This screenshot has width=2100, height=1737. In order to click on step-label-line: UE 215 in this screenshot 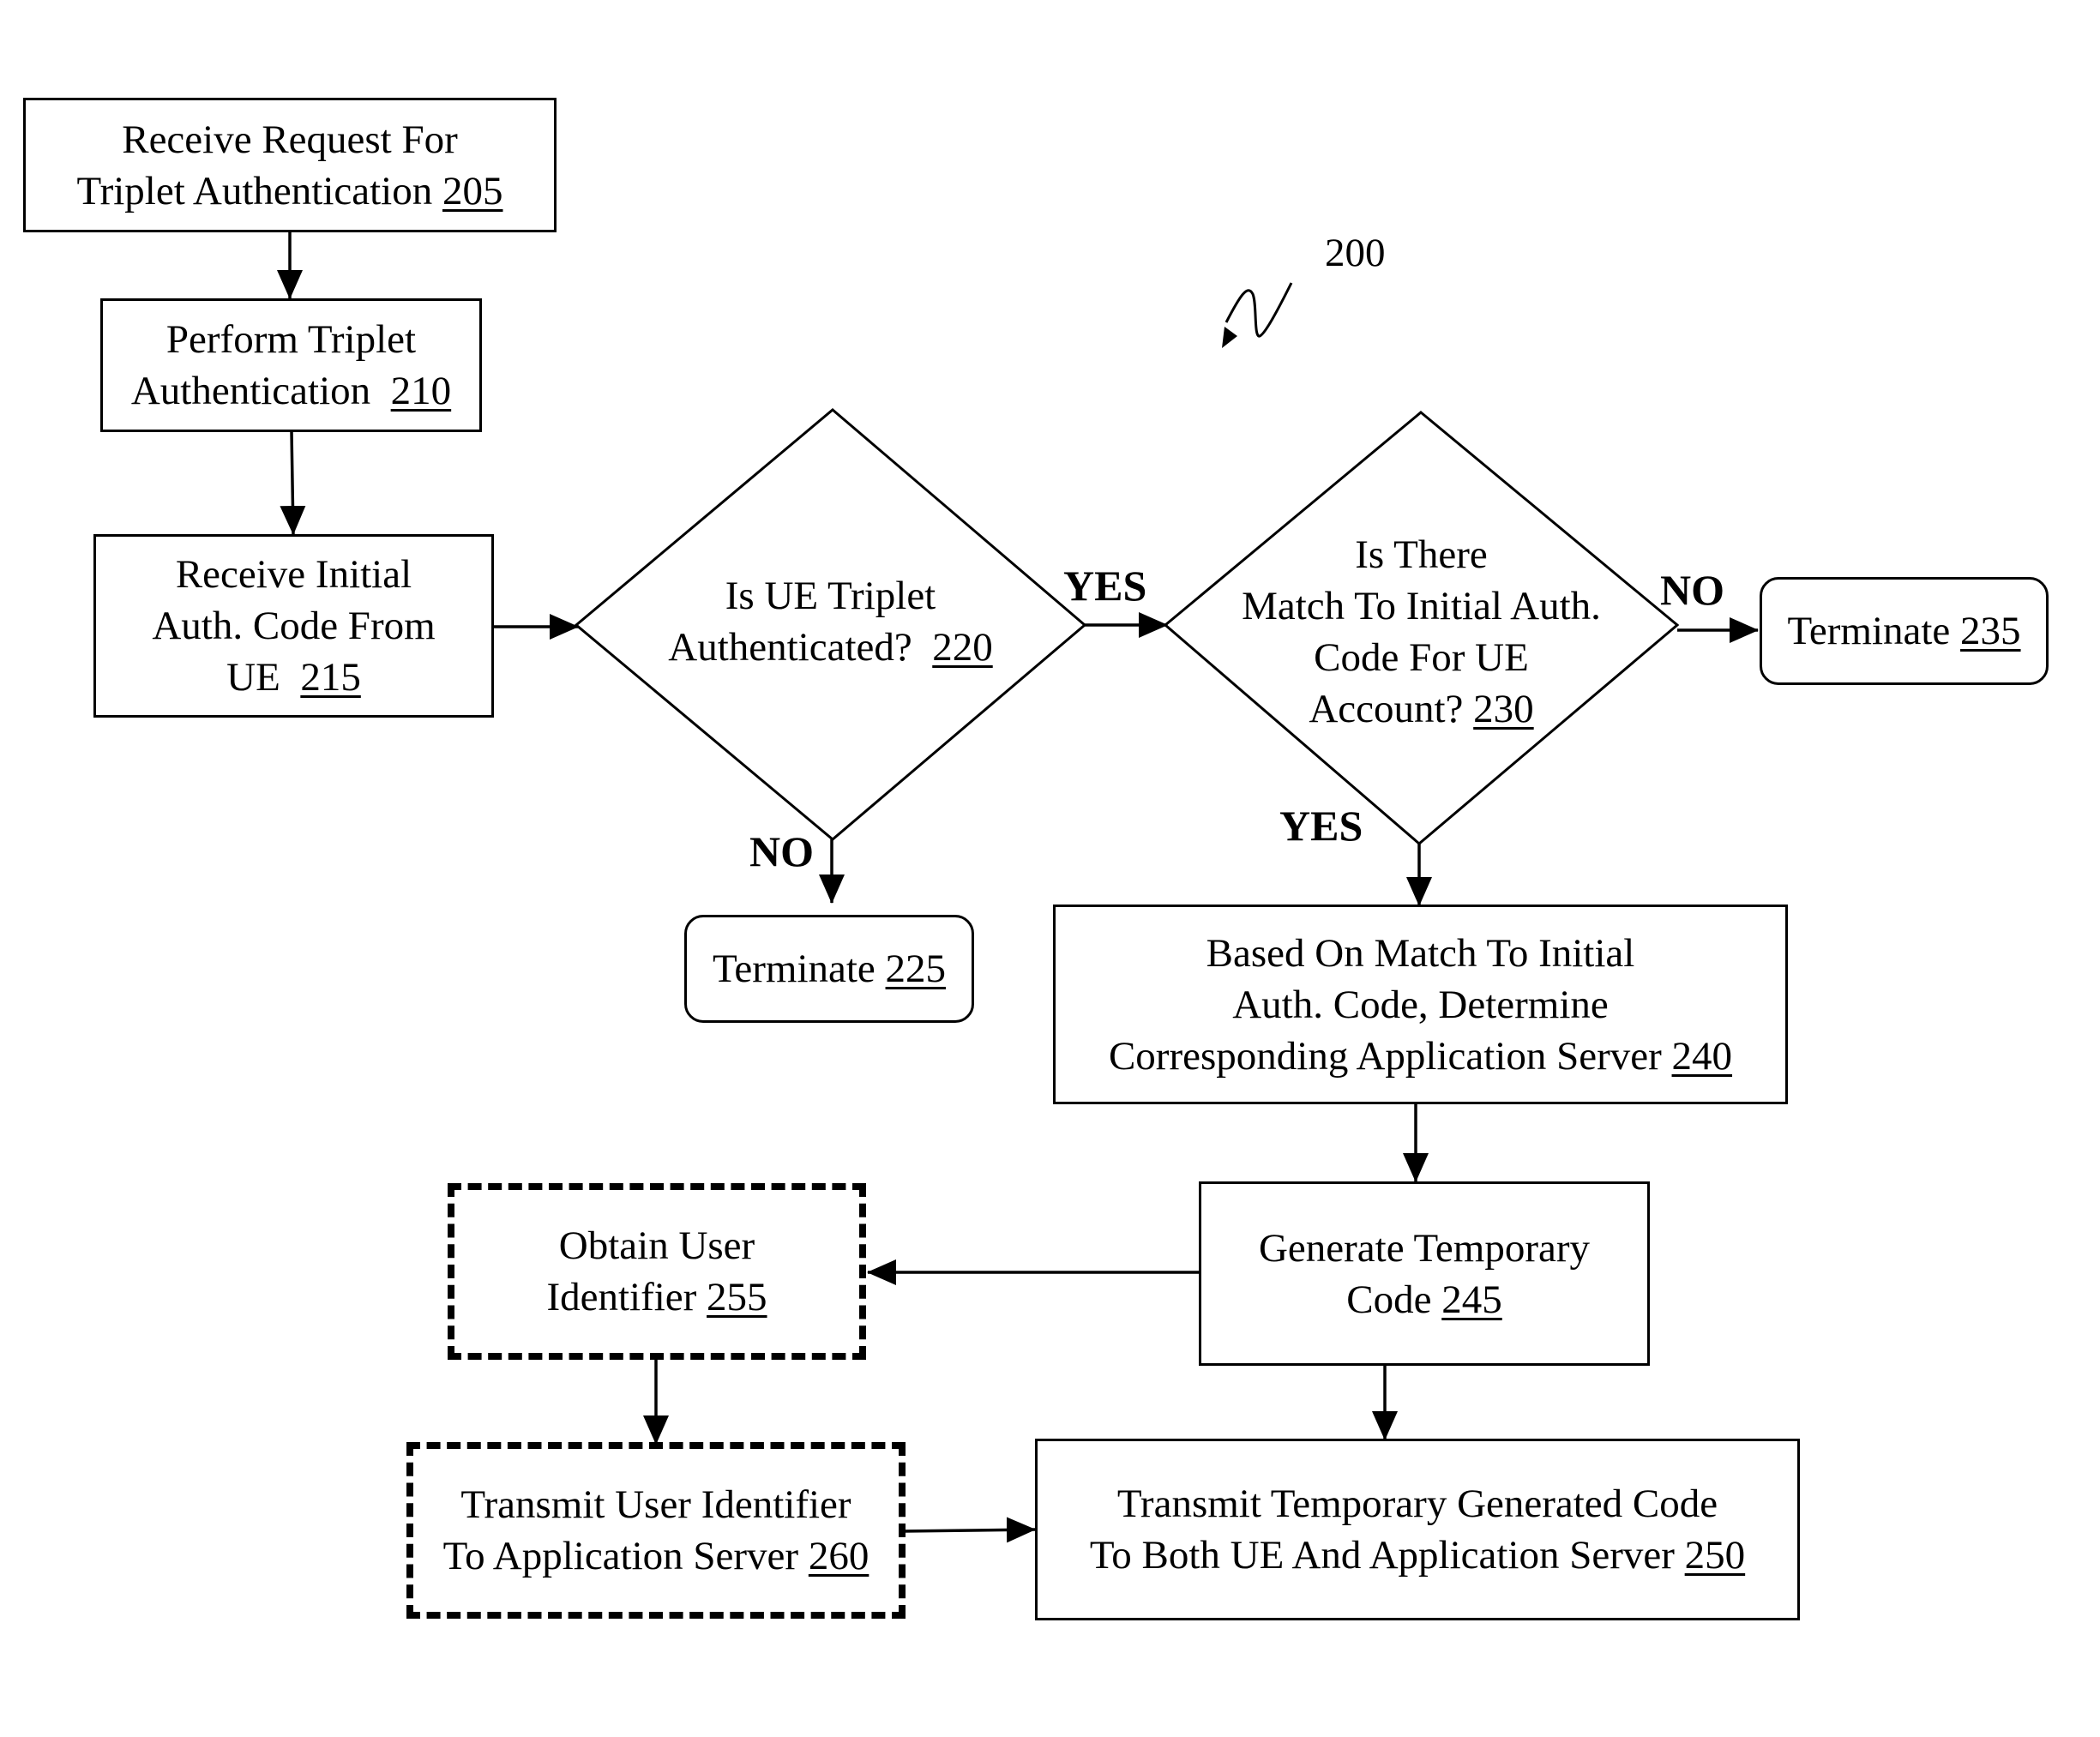, I will do `click(293, 677)`.